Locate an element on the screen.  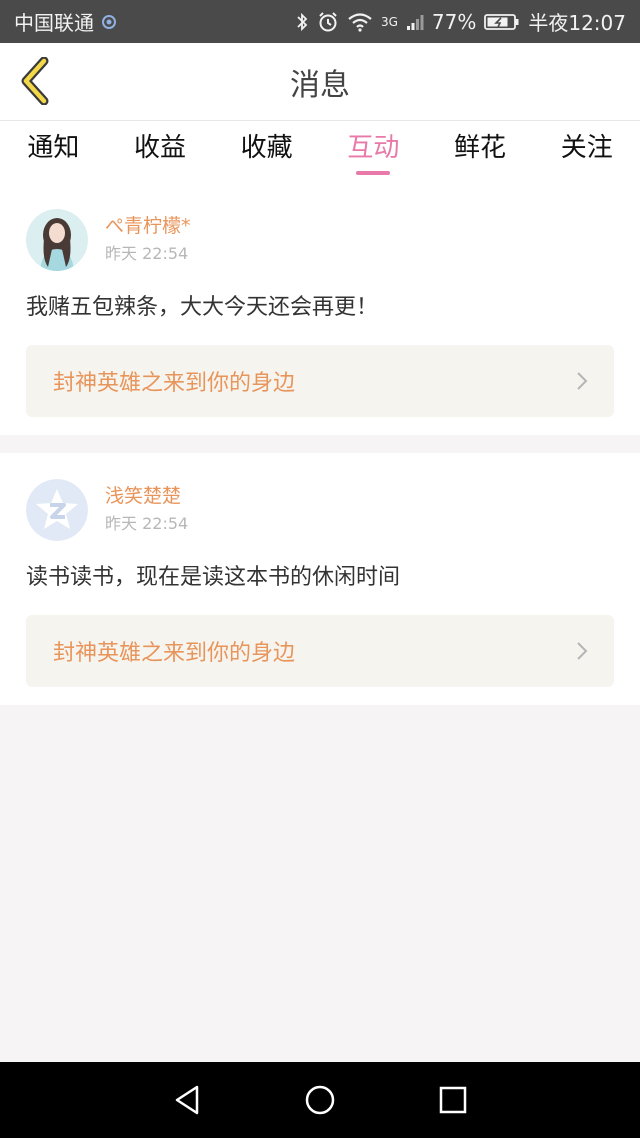
tab-favorites: 收藏 is located at coordinates (266, 152).